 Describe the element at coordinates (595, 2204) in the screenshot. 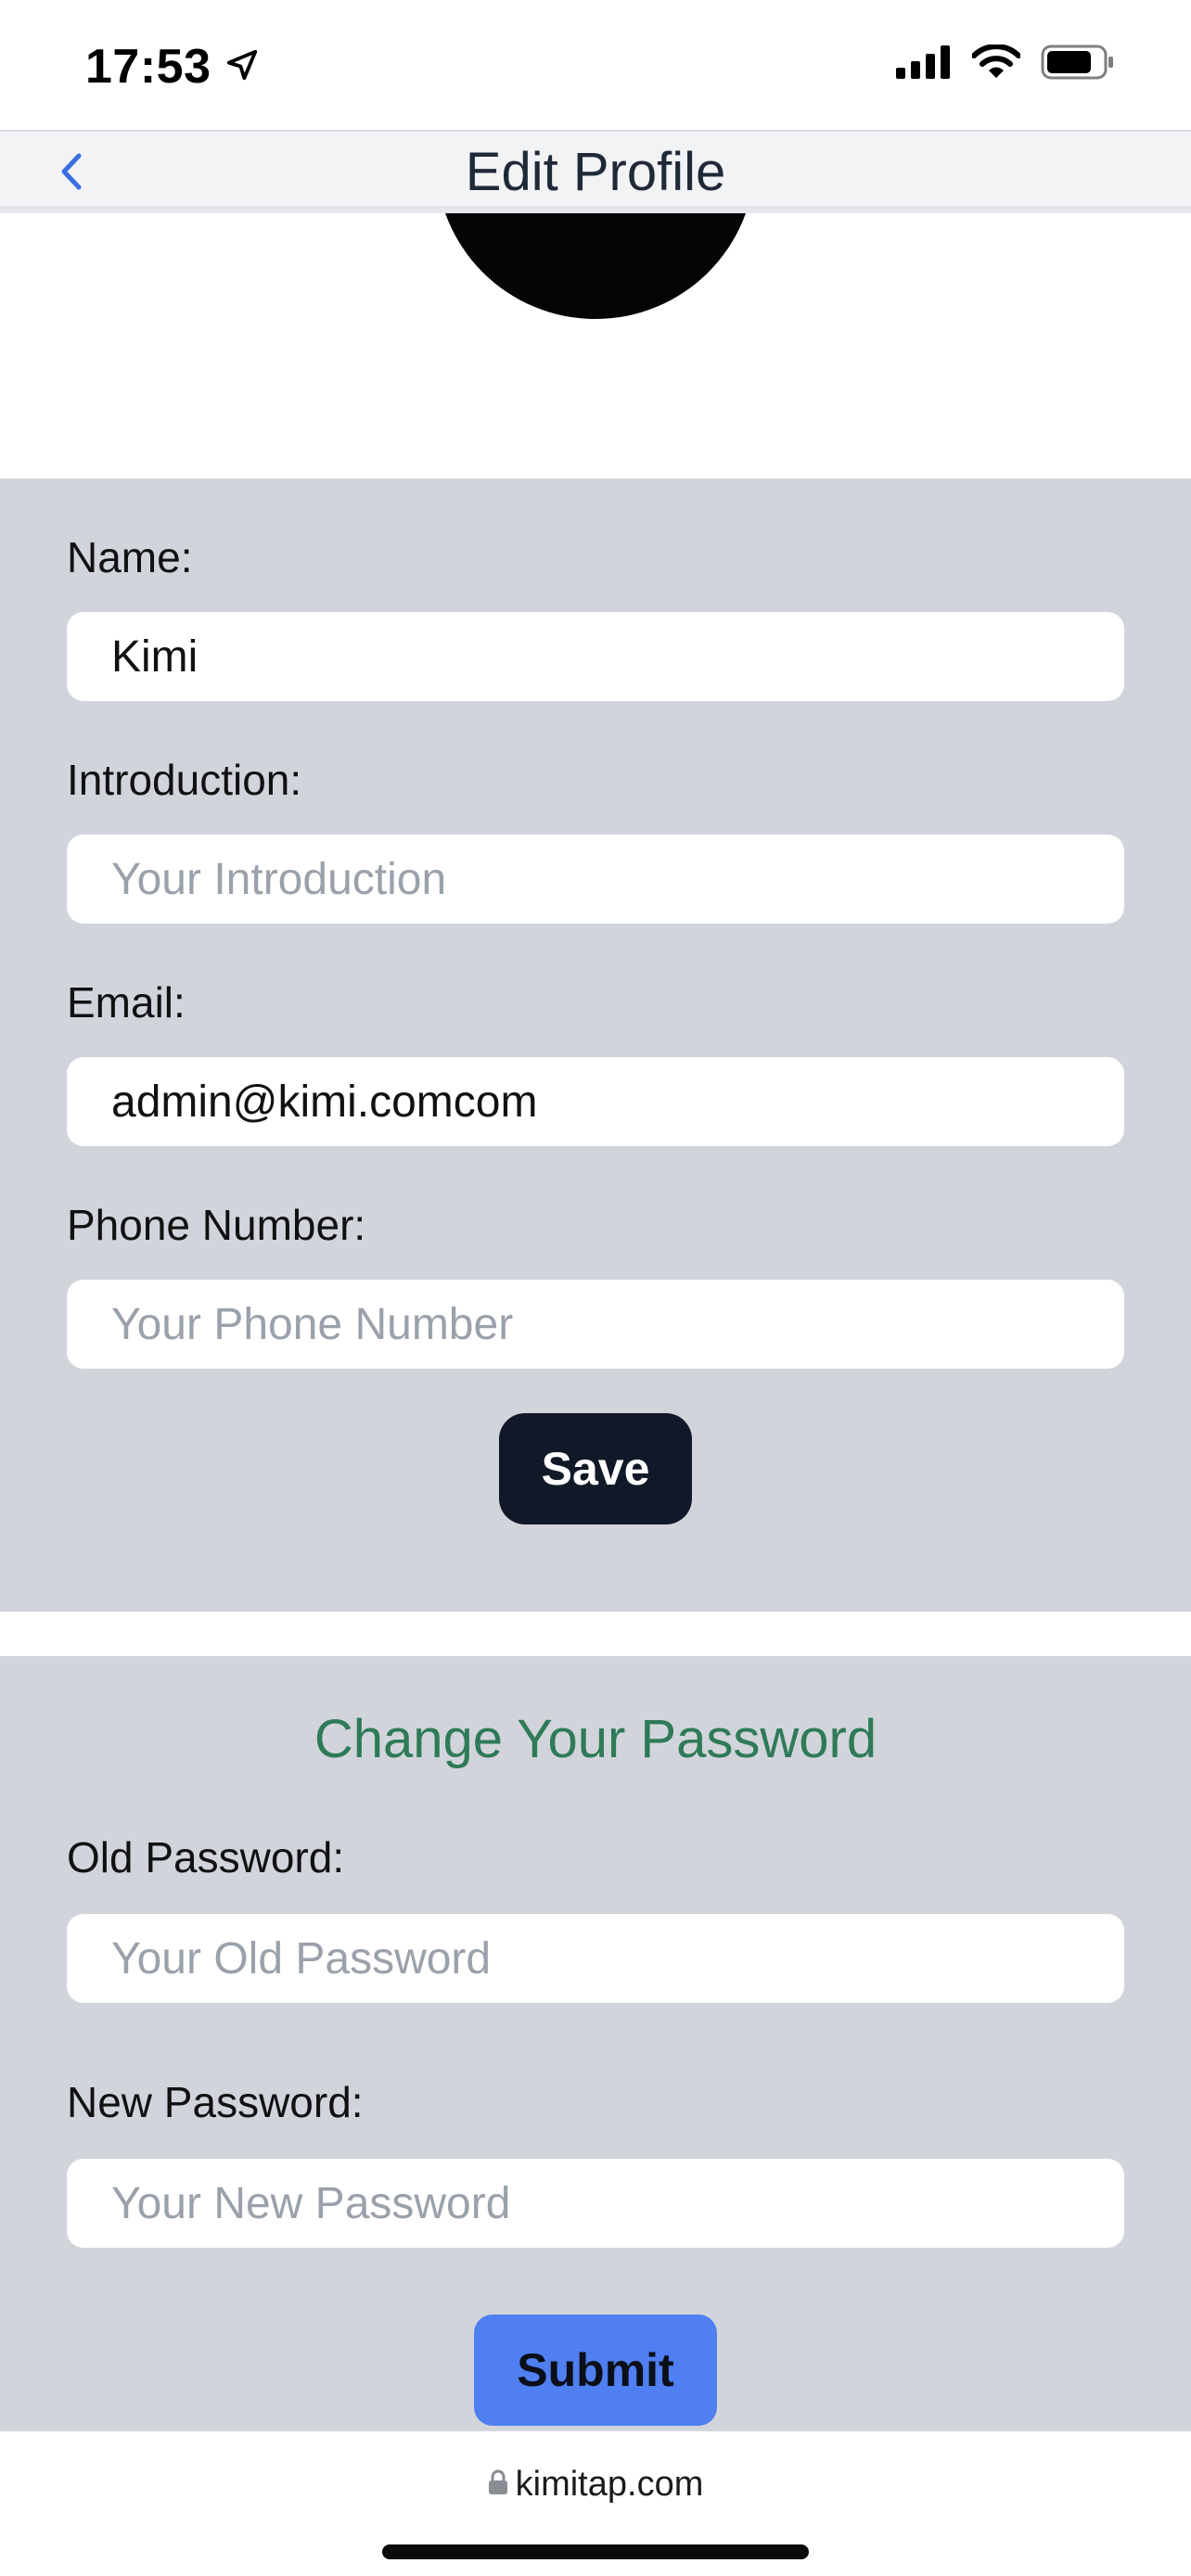

I see `new-password-input` at that location.